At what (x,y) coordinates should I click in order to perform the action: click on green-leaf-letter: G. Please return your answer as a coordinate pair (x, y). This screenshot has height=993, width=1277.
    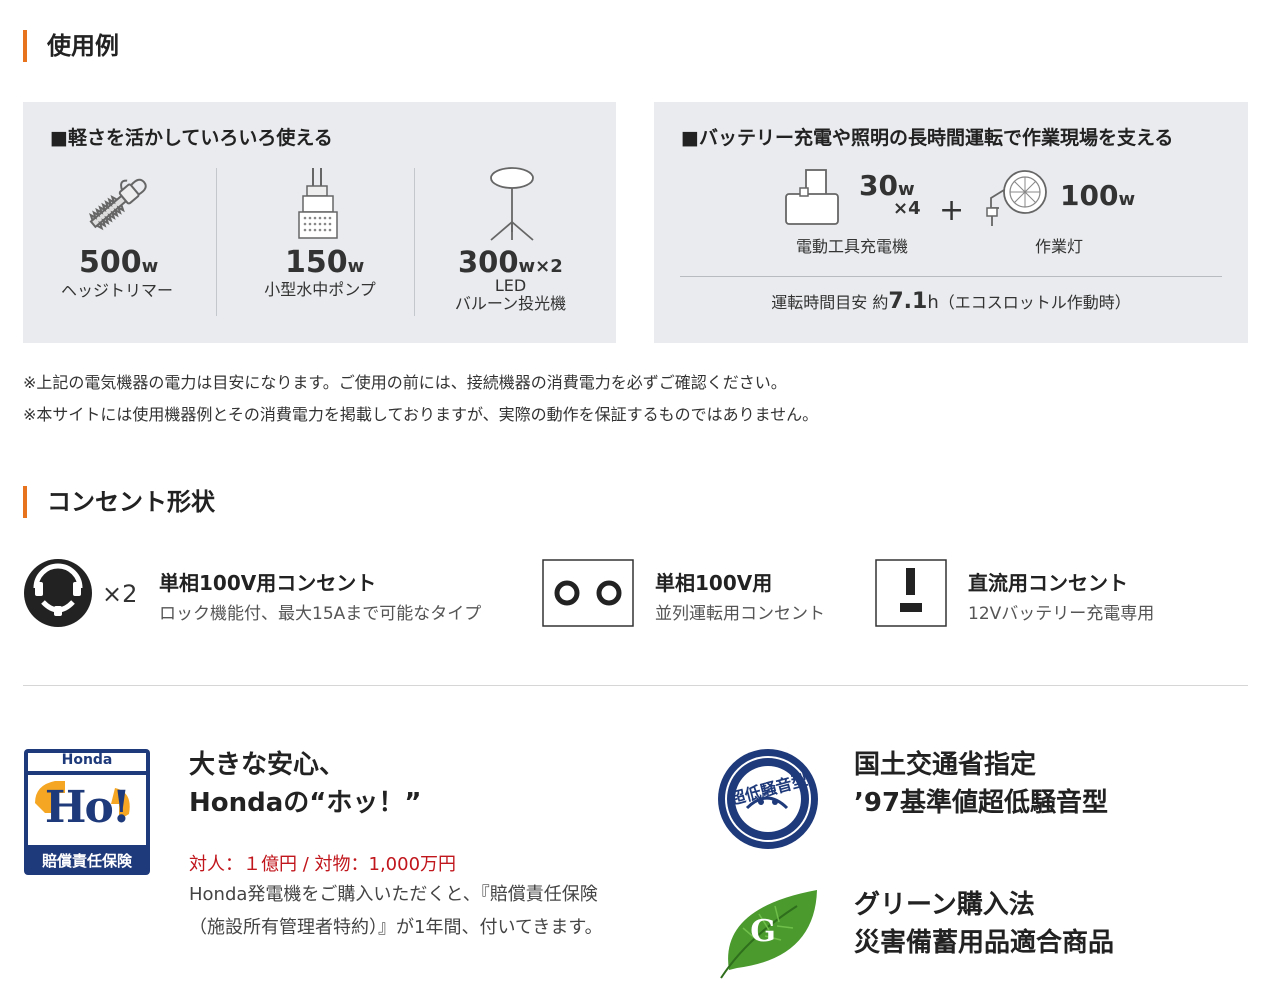
    Looking at the image, I should click on (763, 931).